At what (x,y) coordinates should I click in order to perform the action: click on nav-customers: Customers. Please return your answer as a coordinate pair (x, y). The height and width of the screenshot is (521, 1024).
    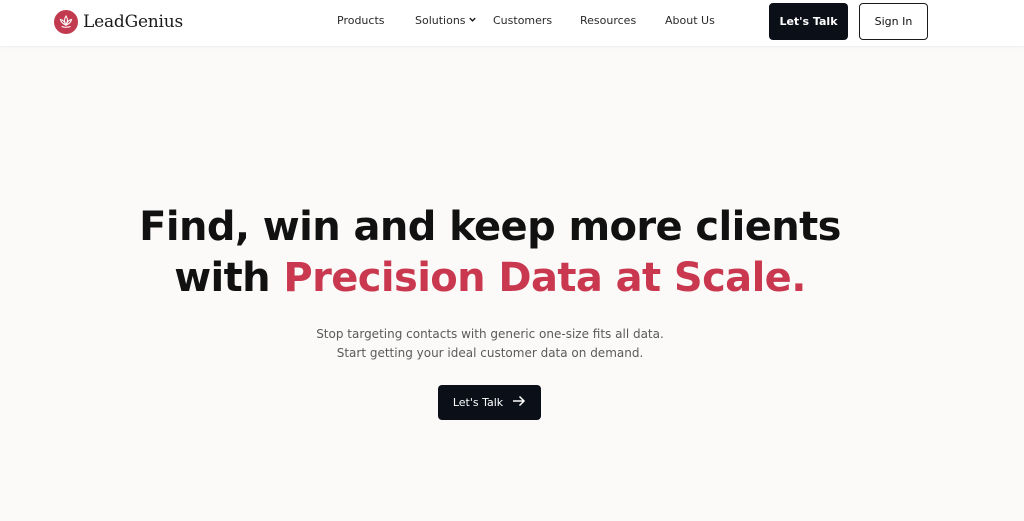
    Looking at the image, I should click on (522, 20).